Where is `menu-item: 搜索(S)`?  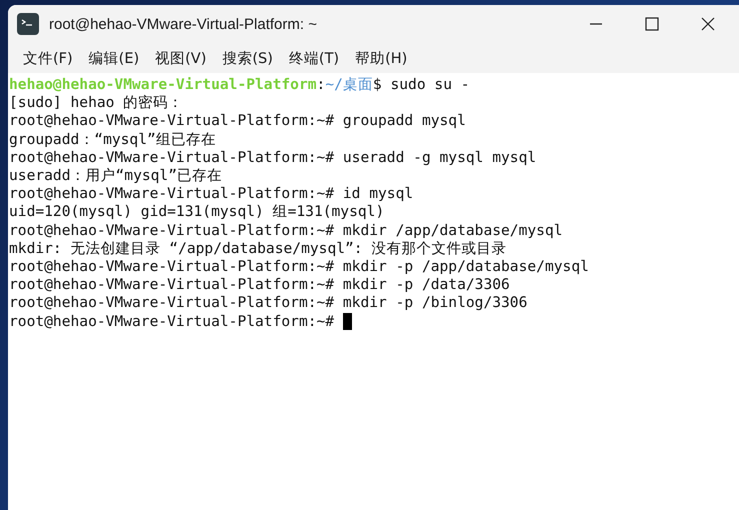 menu-item: 搜索(S) is located at coordinates (247, 58).